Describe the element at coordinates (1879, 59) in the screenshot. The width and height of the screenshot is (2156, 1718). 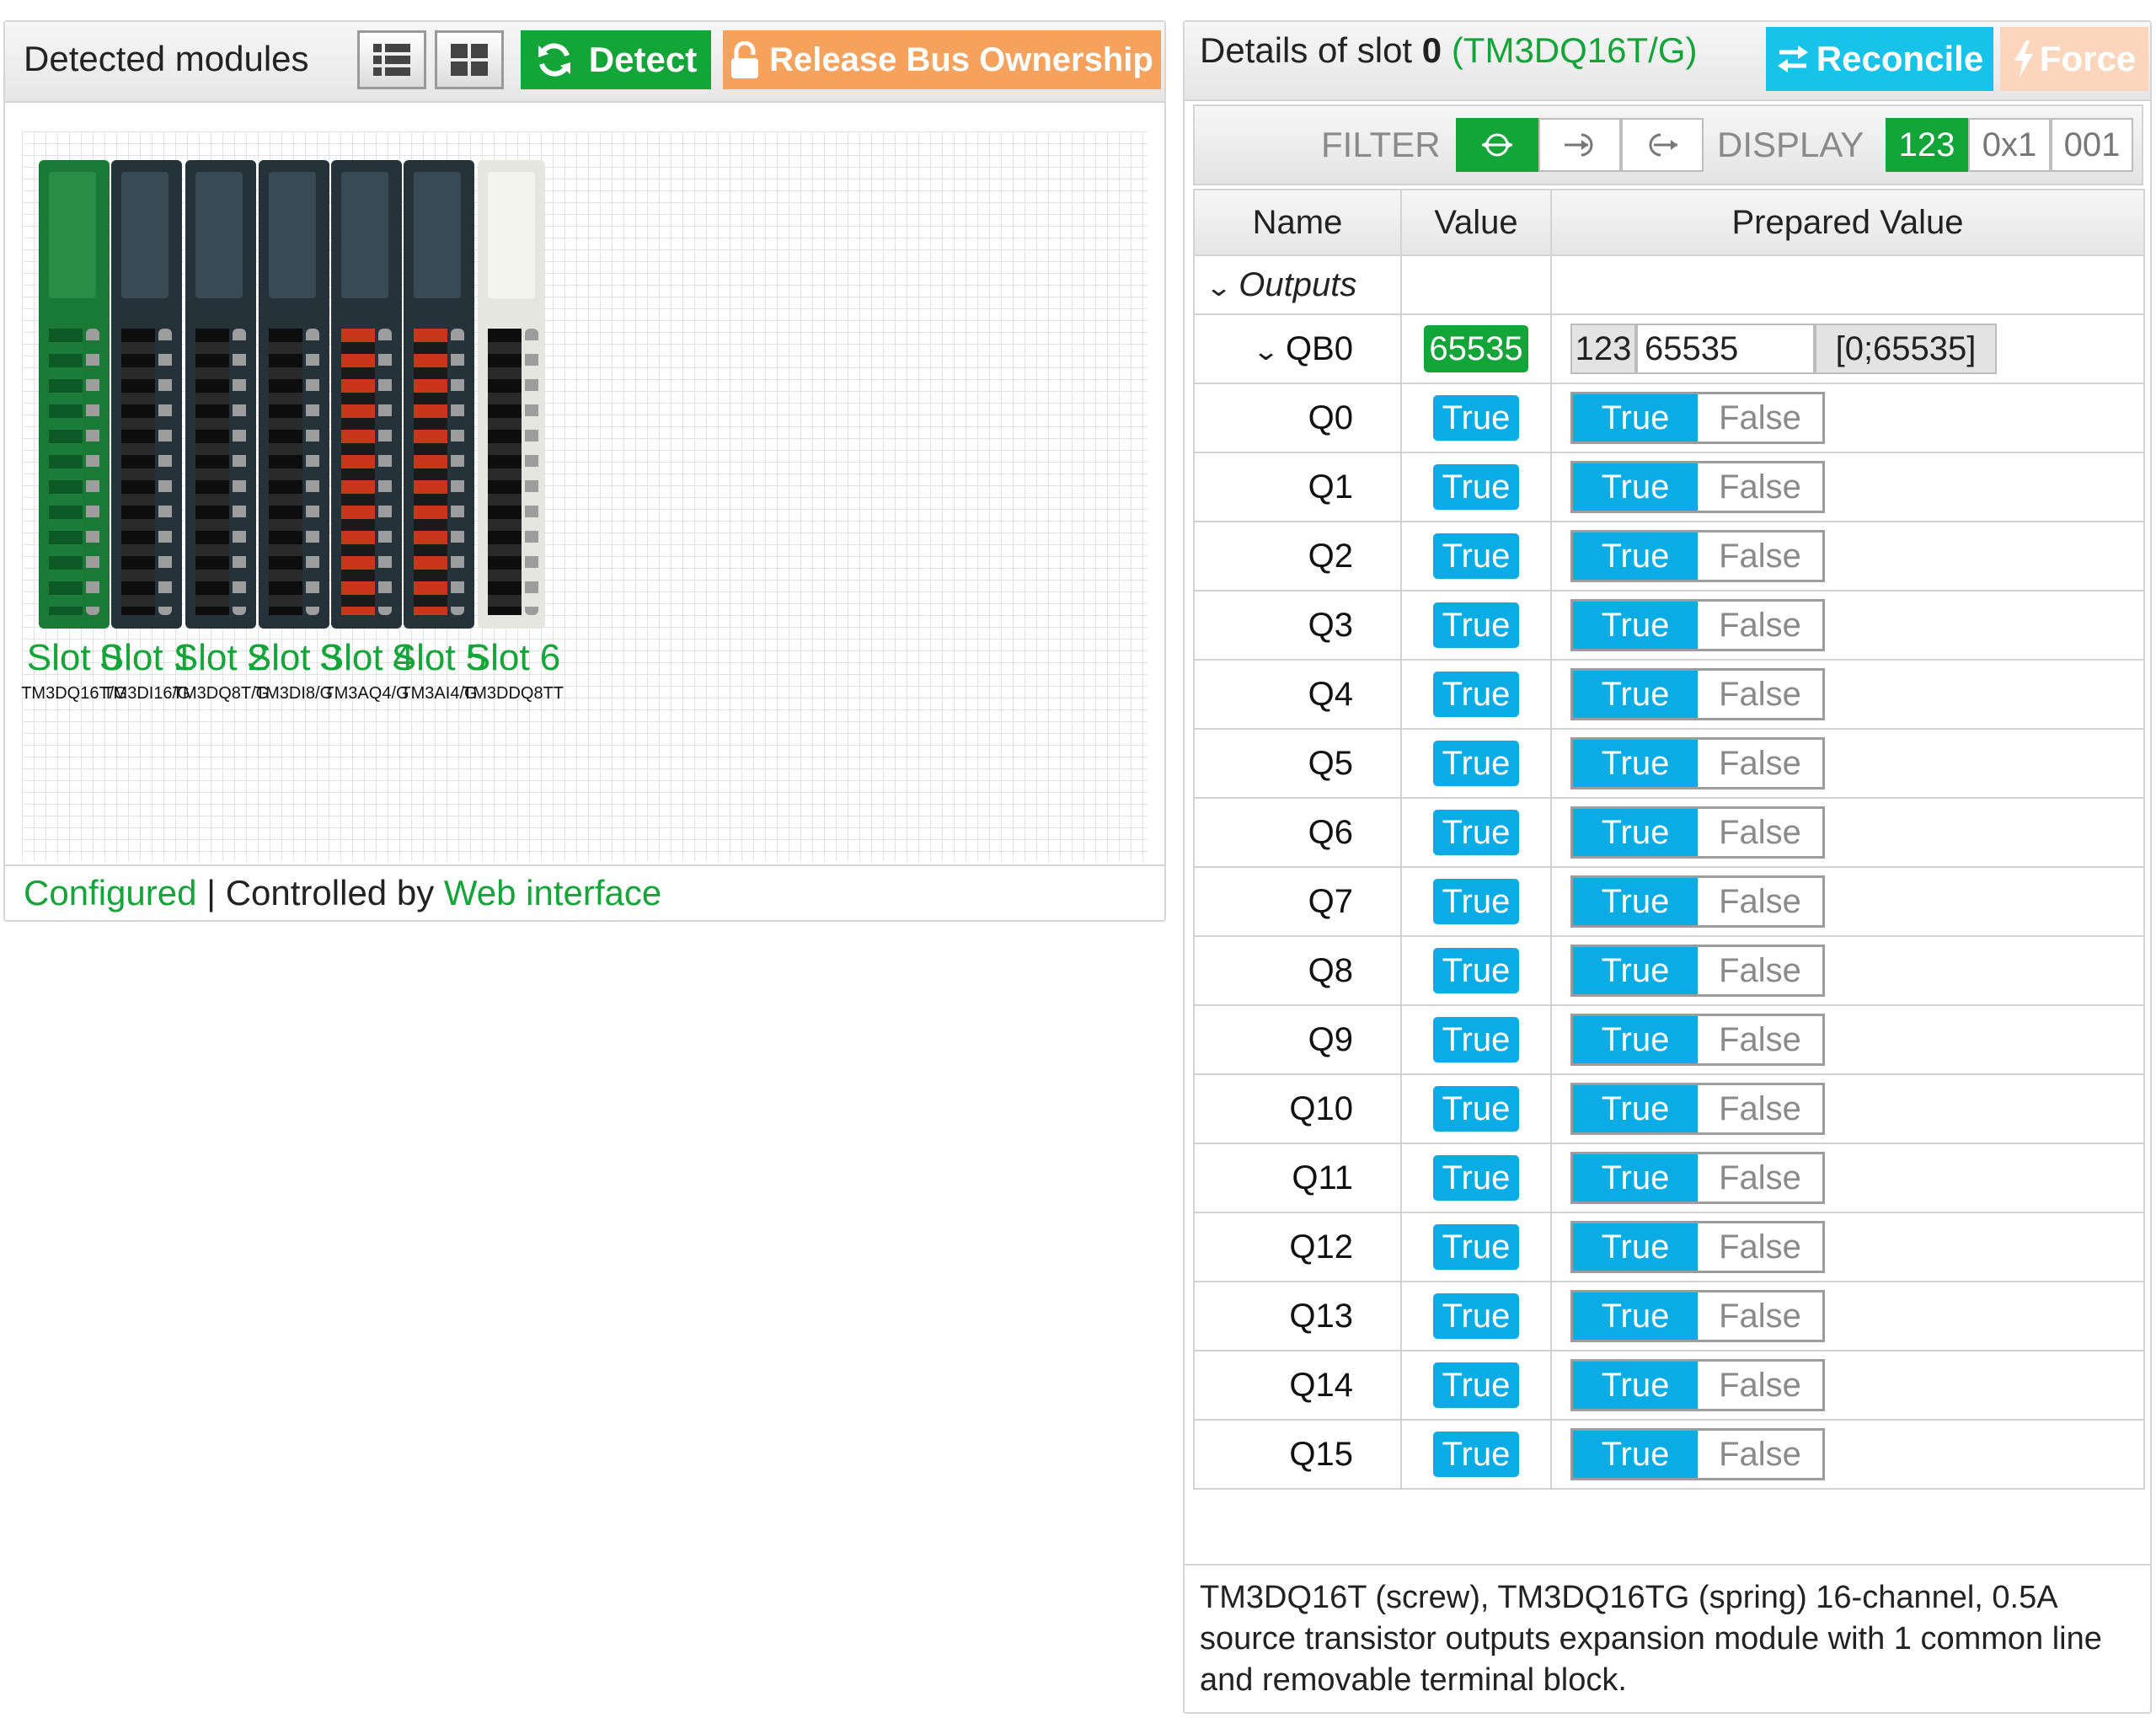
I see `reconcile-button: Reconcile` at that location.